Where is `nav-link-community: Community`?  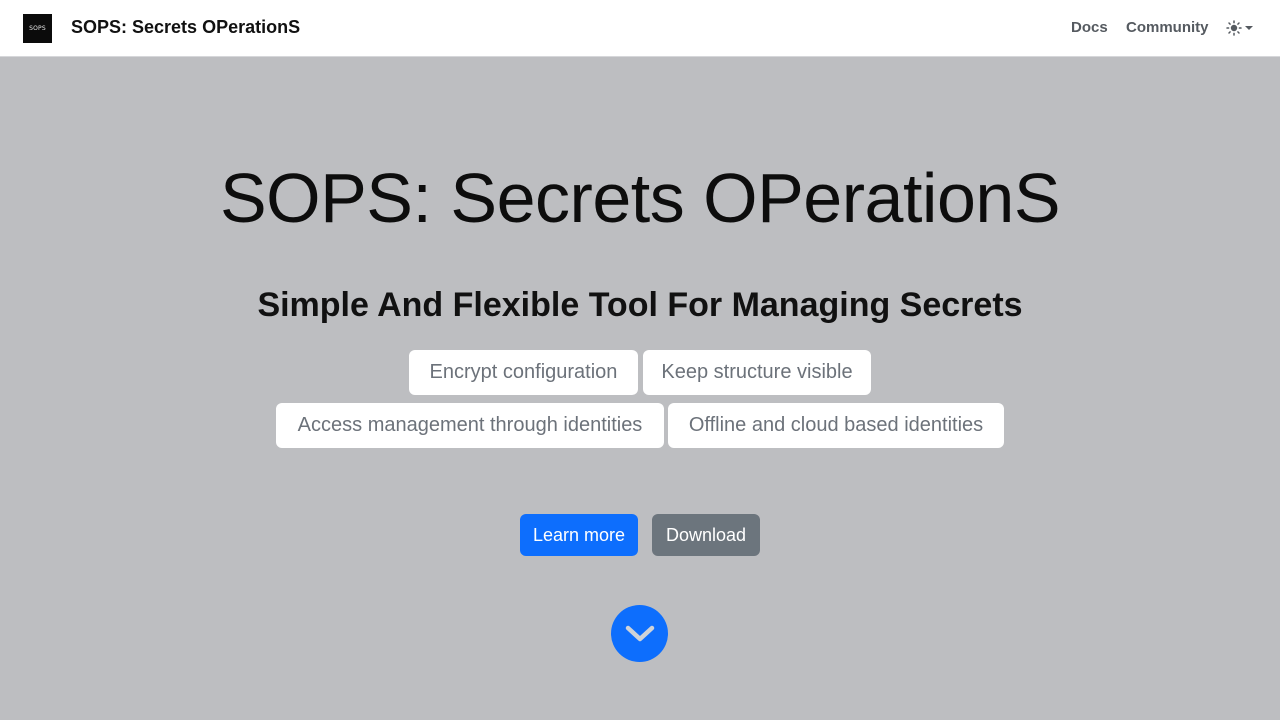 nav-link-community: Community is located at coordinates (1167, 27).